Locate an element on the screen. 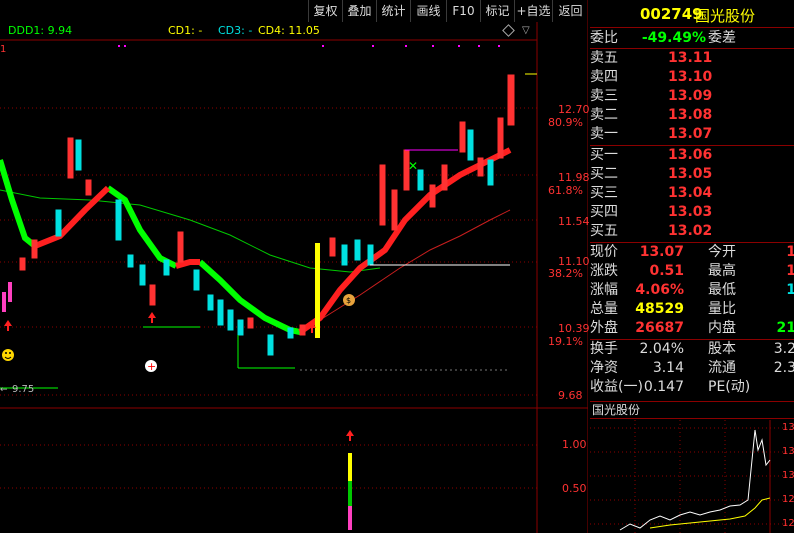  mini-chart-title: 国光股份 is located at coordinates (692, 410).